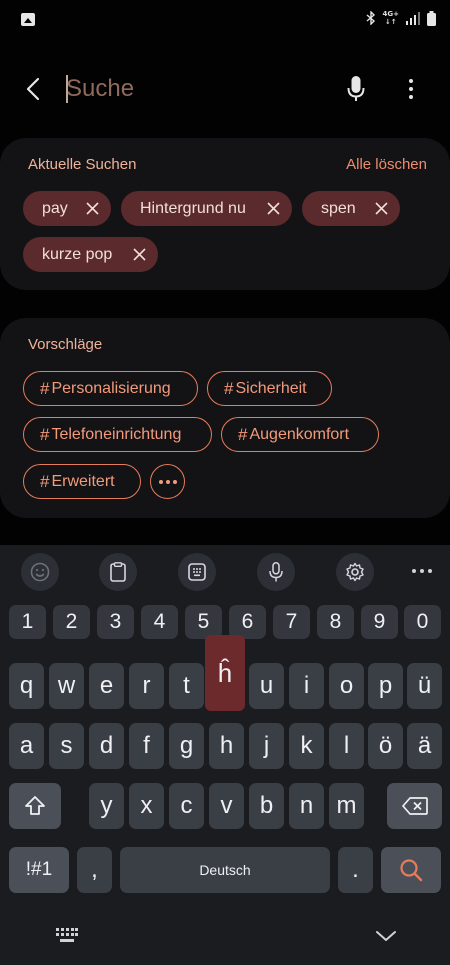 This screenshot has height=965, width=450. I want to click on suggestion-tag: # Augenkomfort, so click(300, 434).